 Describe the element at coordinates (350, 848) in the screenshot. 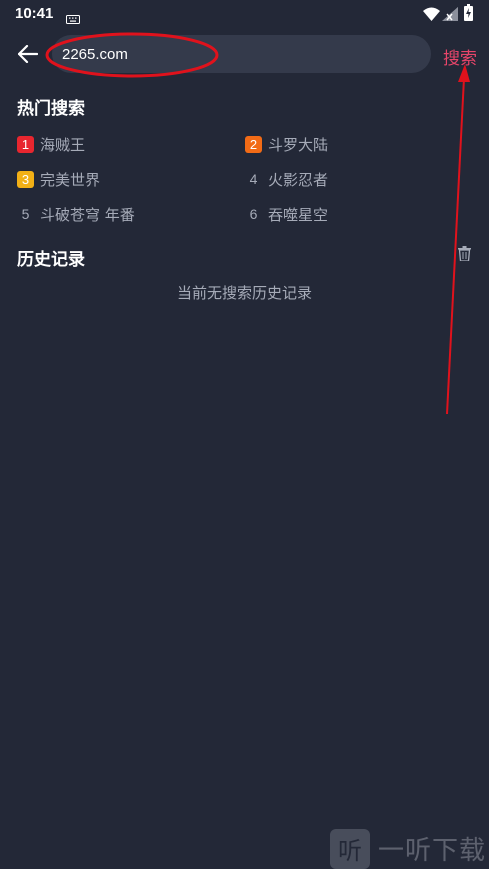

I see `watermark-logo: 听` at that location.